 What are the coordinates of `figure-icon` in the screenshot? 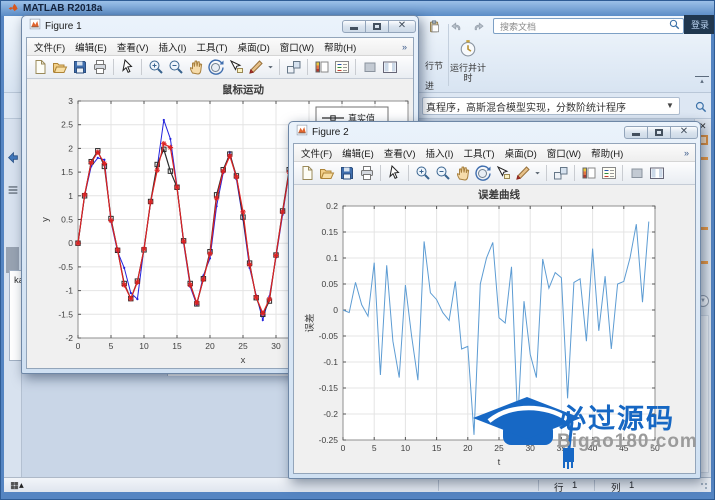 It's located at (35, 26).